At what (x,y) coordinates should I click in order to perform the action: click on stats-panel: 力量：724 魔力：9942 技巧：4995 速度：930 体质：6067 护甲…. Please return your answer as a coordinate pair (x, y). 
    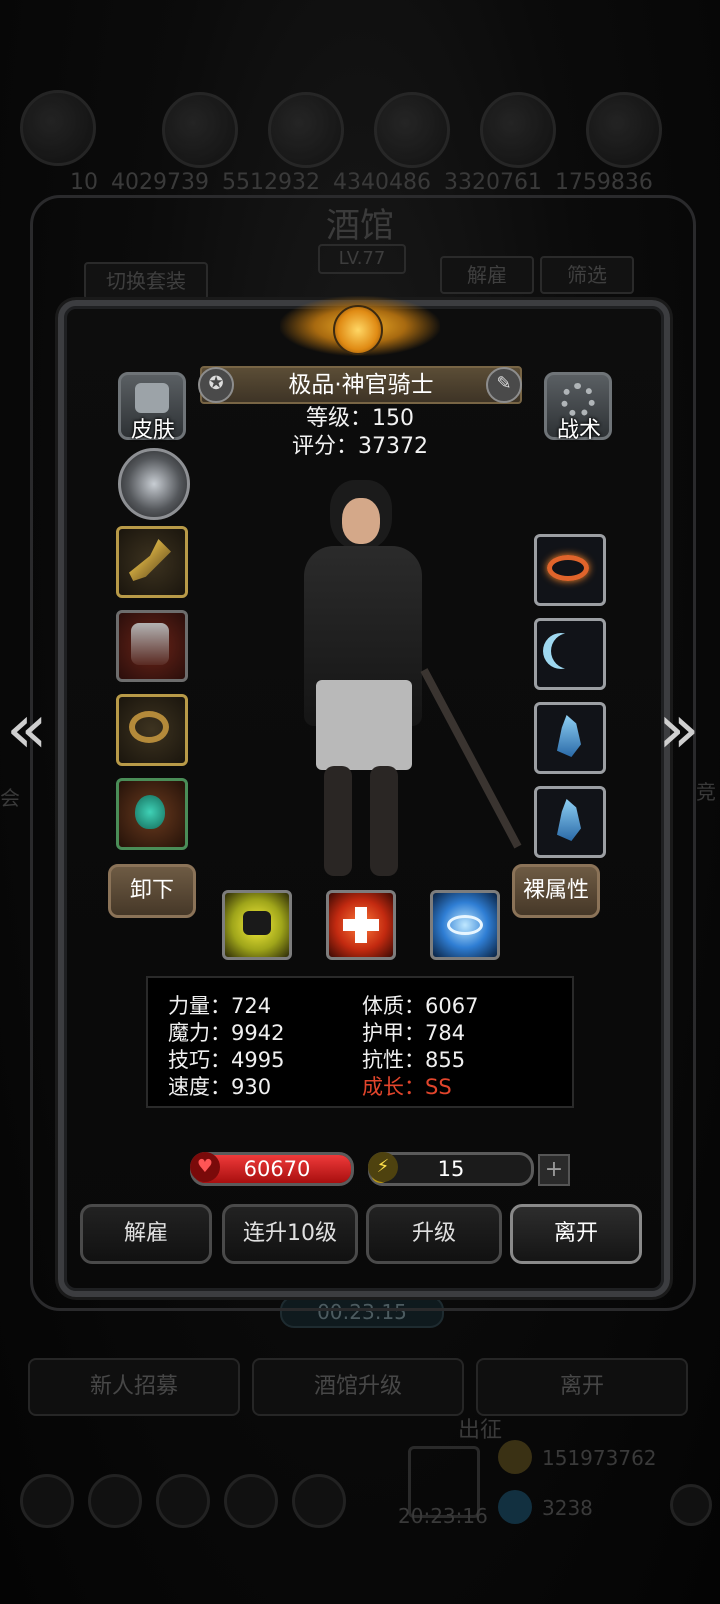
    Looking at the image, I should click on (360, 1042).